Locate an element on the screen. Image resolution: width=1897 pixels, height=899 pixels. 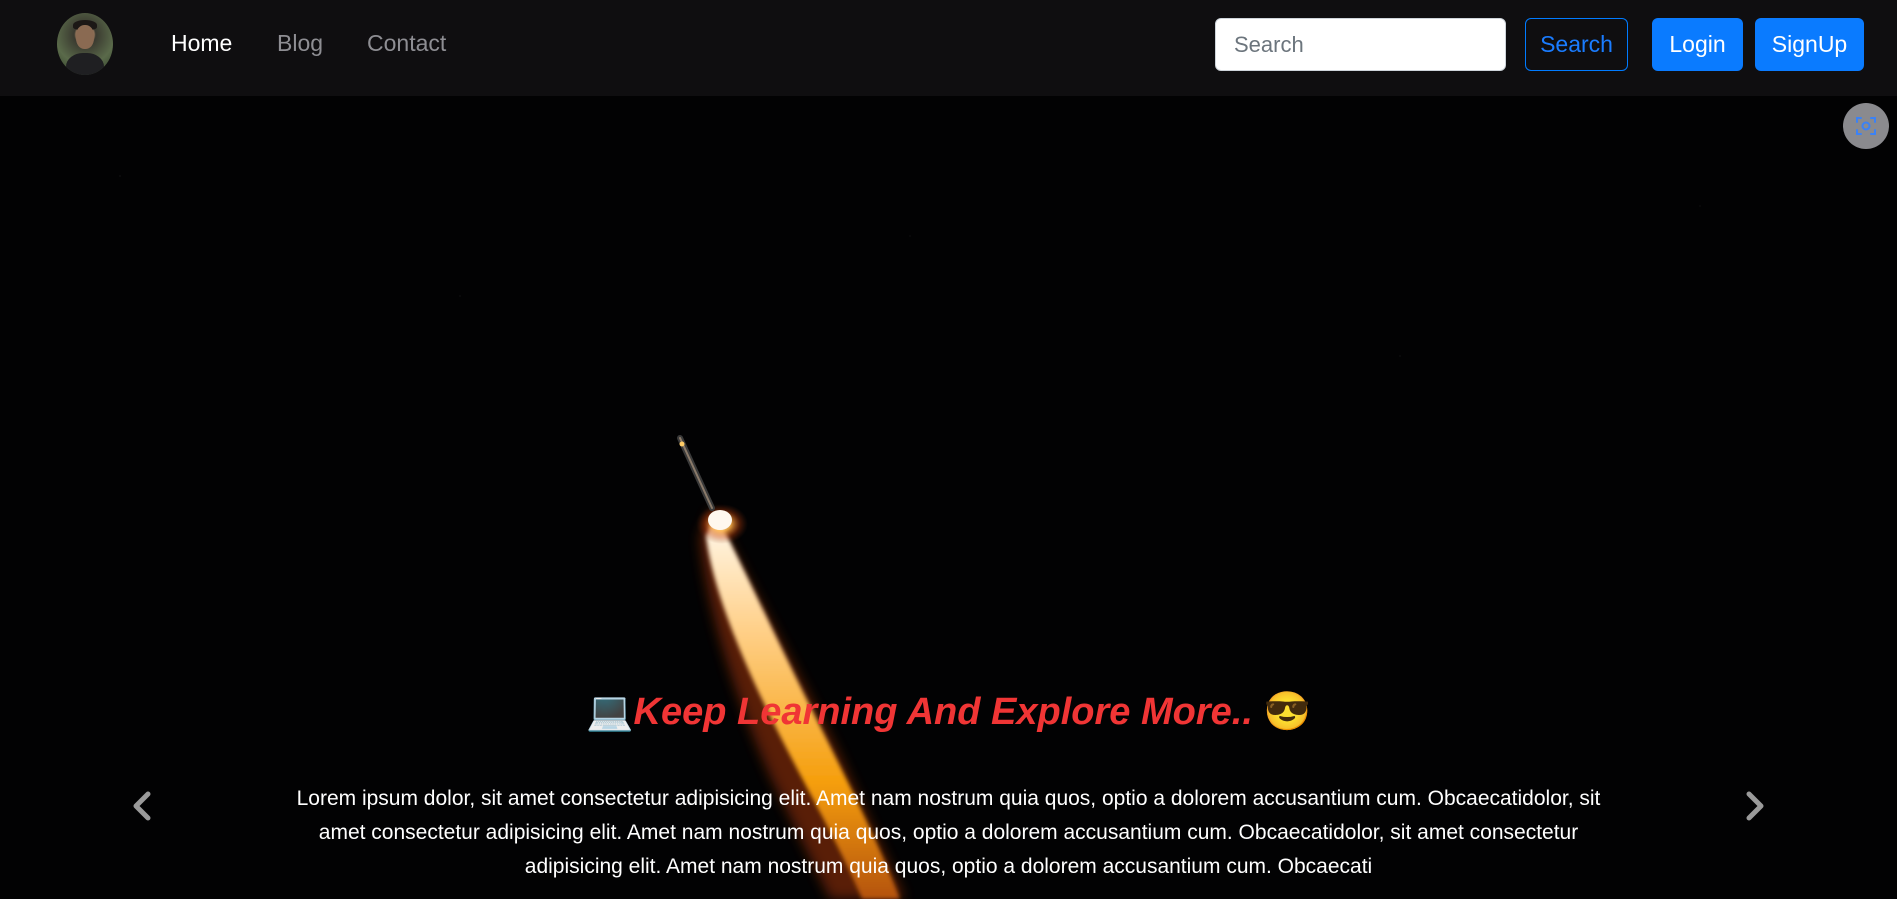
carousel-prev-control is located at coordinates (142, 806).